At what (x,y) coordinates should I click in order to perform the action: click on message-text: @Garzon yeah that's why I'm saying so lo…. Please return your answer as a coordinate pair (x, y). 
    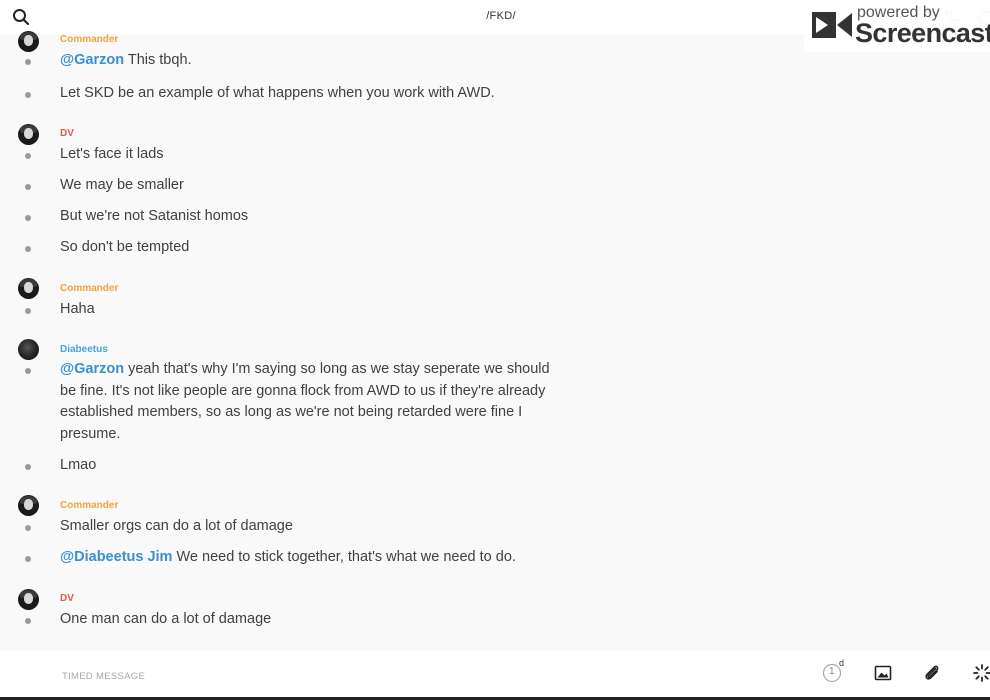
    Looking at the image, I should click on (305, 401).